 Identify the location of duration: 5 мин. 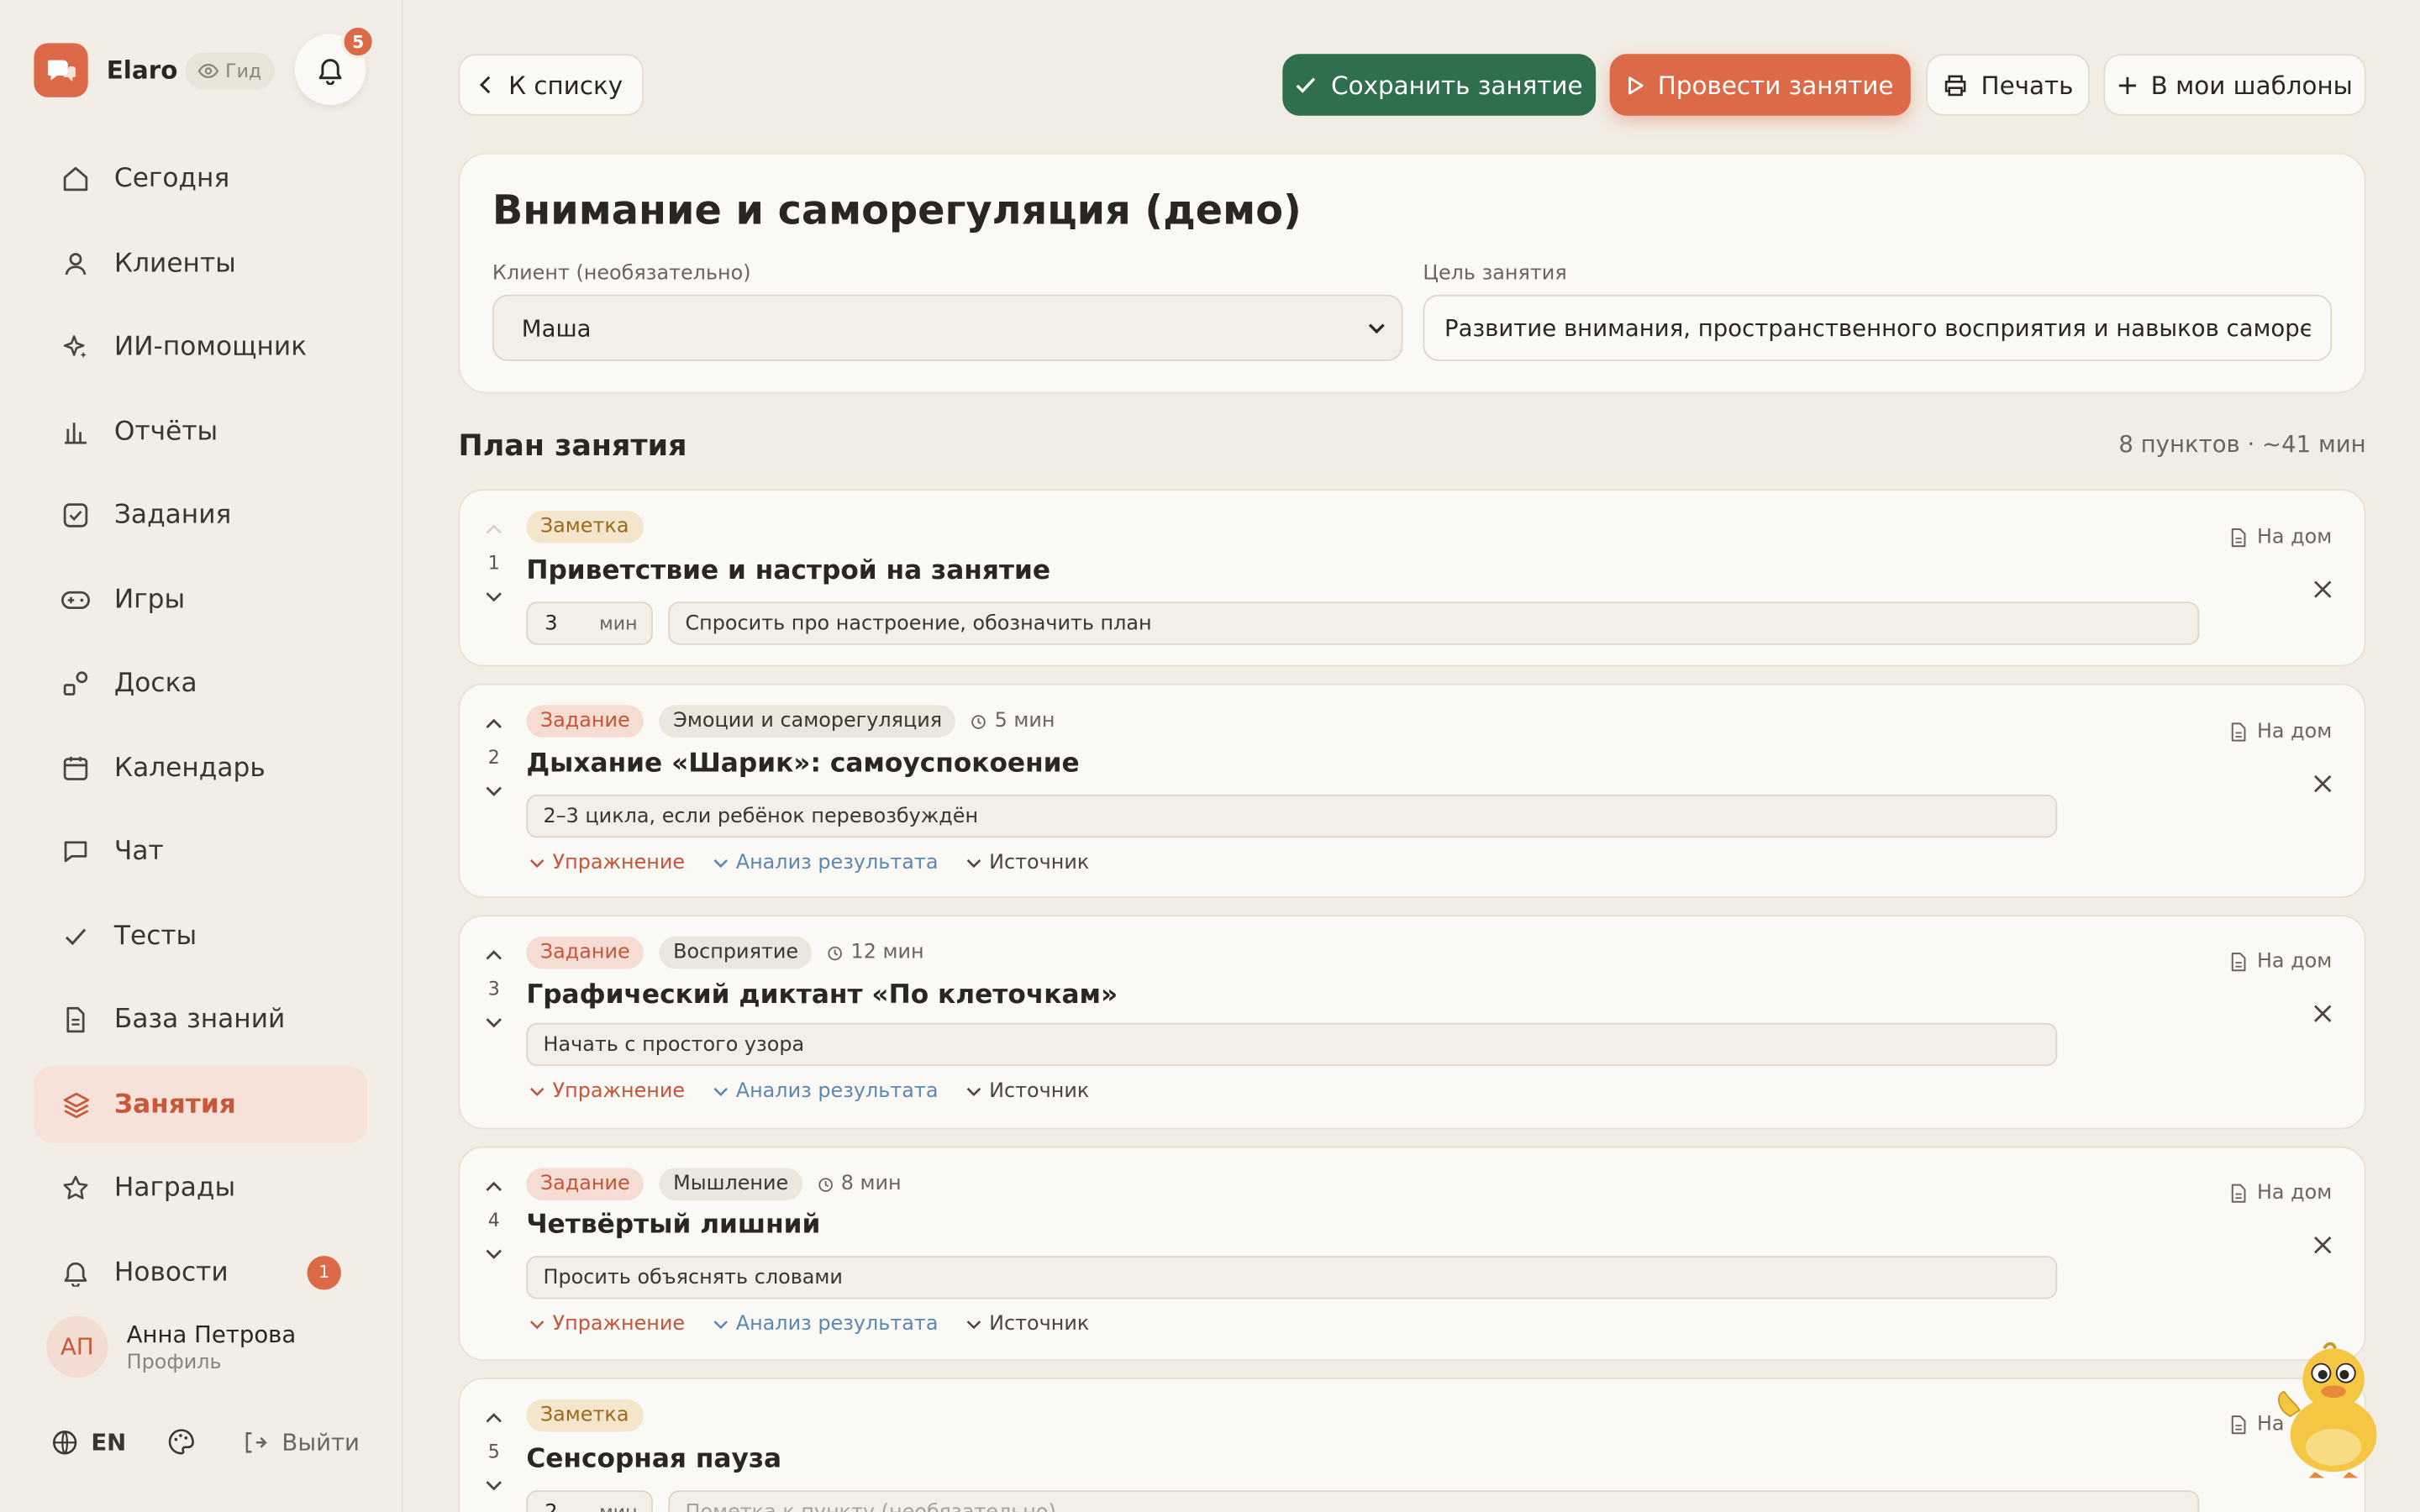
(1013, 721).